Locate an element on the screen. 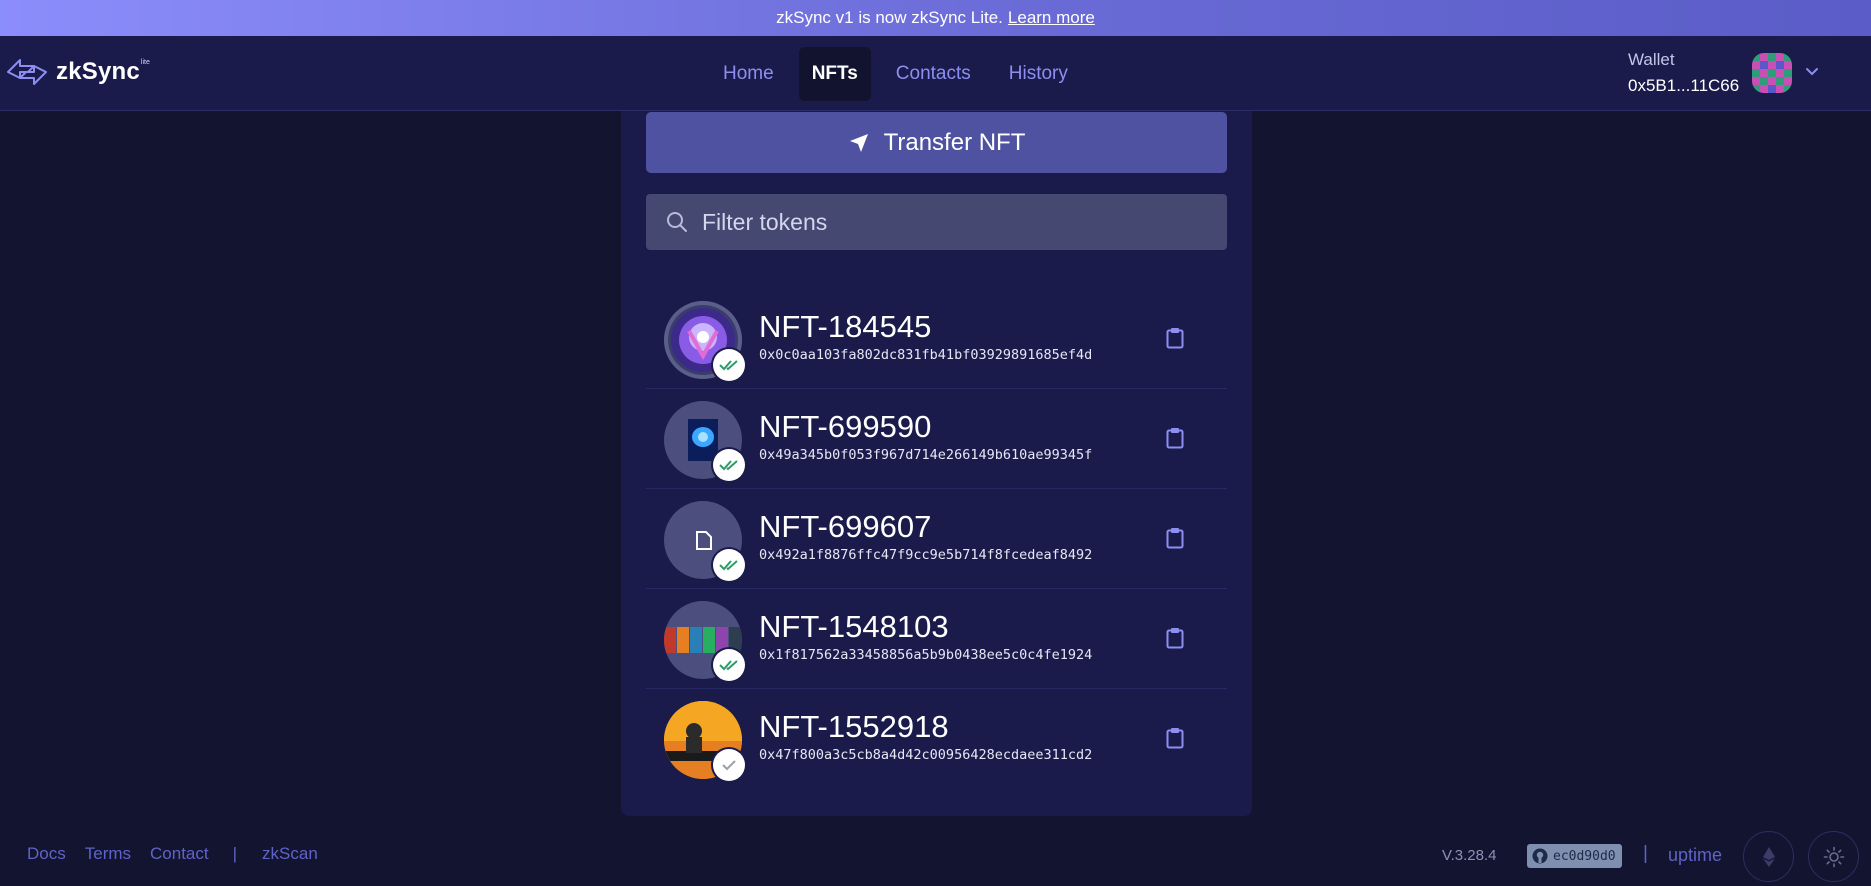 This screenshot has height=886, width=1871. filter-tokens-field is located at coordinates (936, 222).